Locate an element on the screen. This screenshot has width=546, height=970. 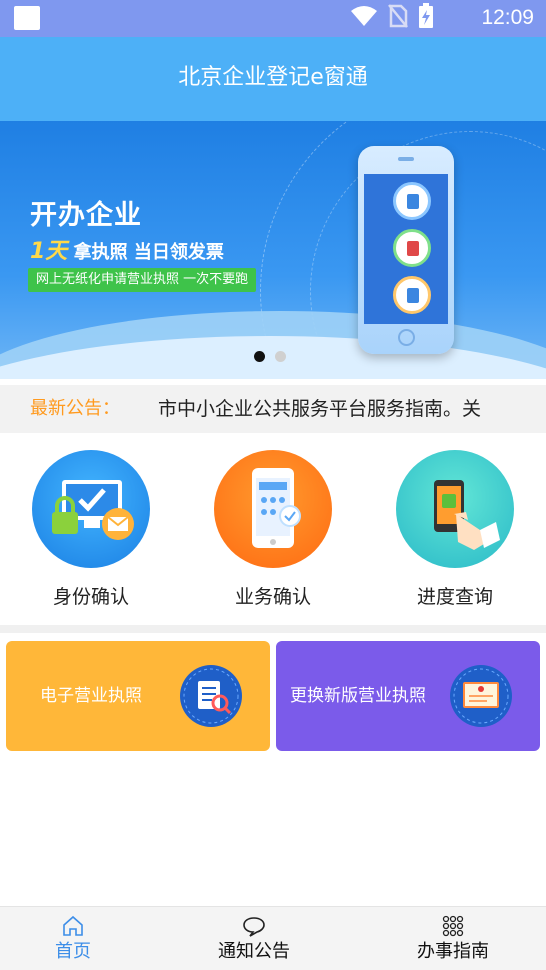
phone-camera is located at coordinates (406, 159).